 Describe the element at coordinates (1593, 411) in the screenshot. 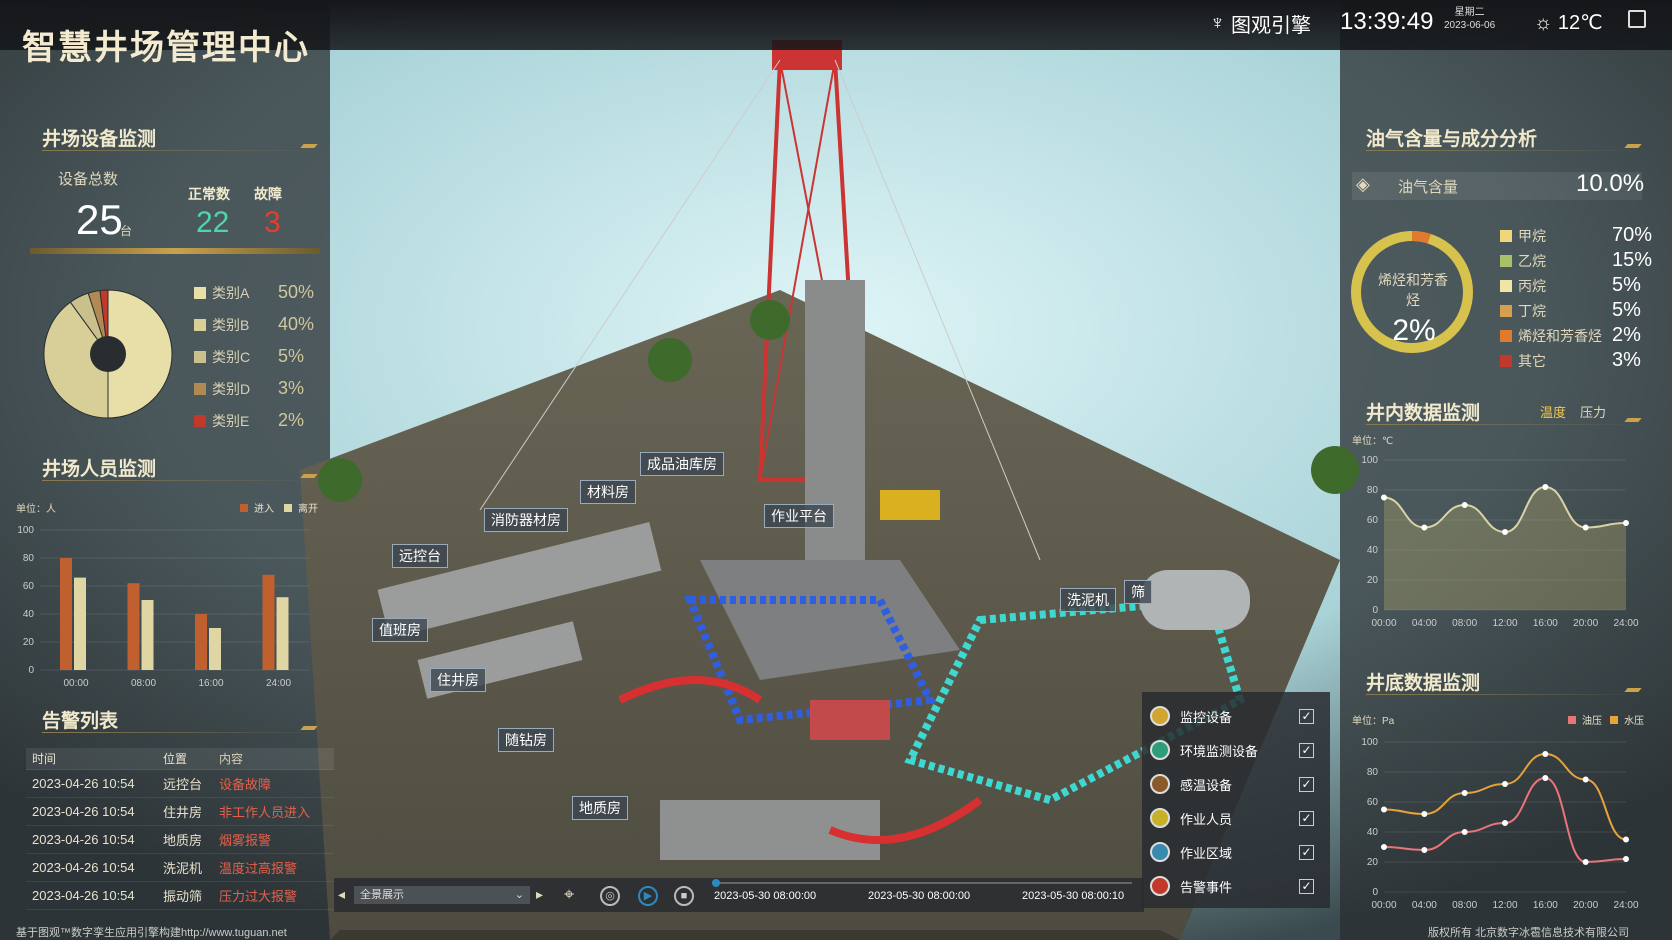

I see `tab-pressure: 压力` at that location.